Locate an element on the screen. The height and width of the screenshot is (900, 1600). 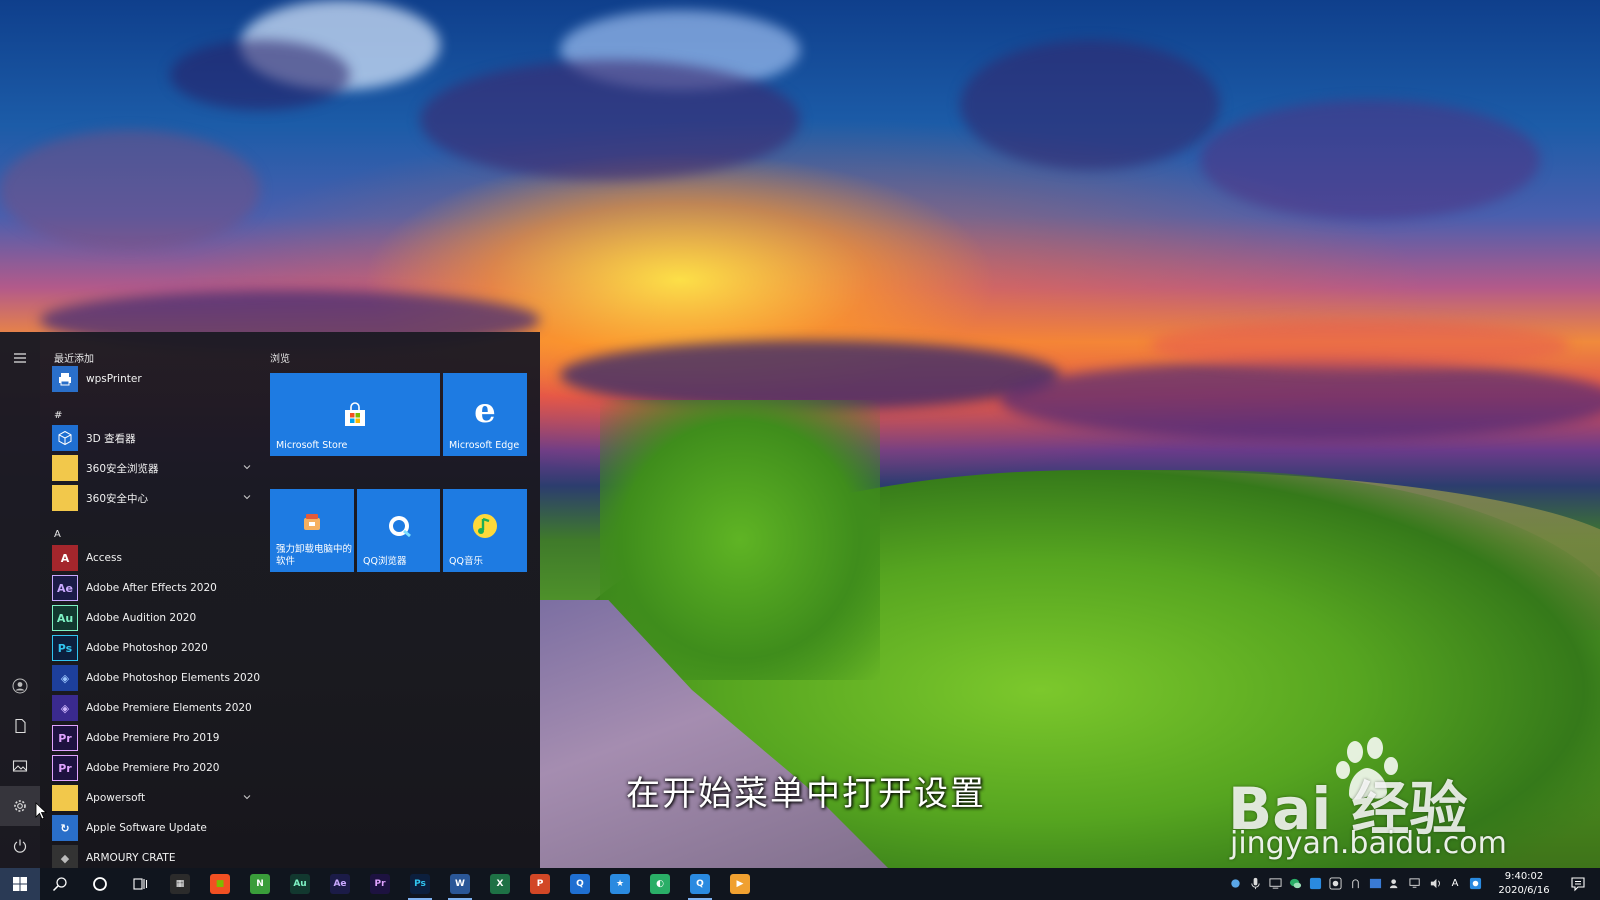
printer-icon is located at coordinates (65, 379).